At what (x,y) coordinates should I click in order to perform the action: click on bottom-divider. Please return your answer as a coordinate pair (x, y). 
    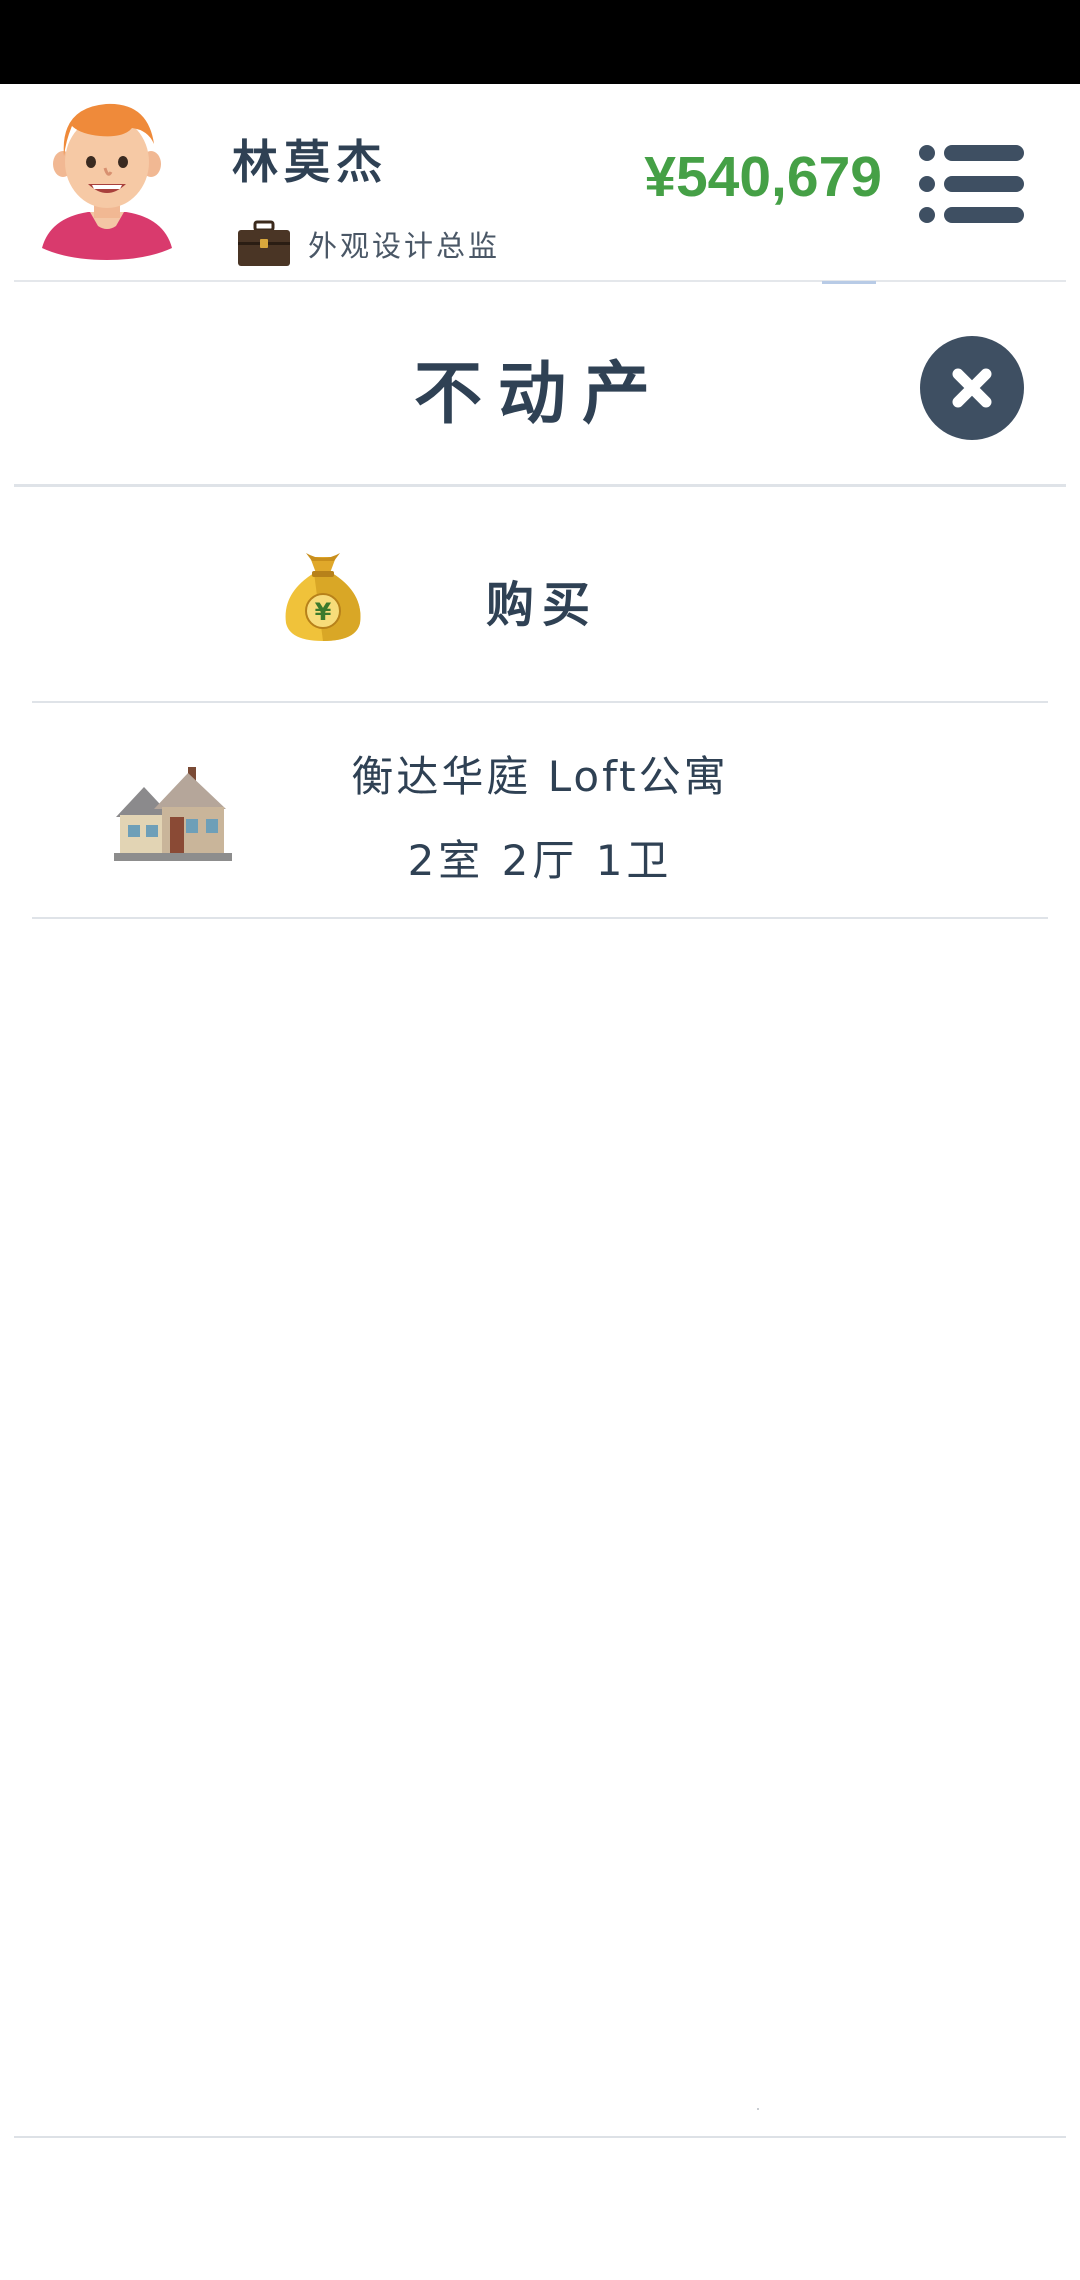
    Looking at the image, I should click on (540, 2137).